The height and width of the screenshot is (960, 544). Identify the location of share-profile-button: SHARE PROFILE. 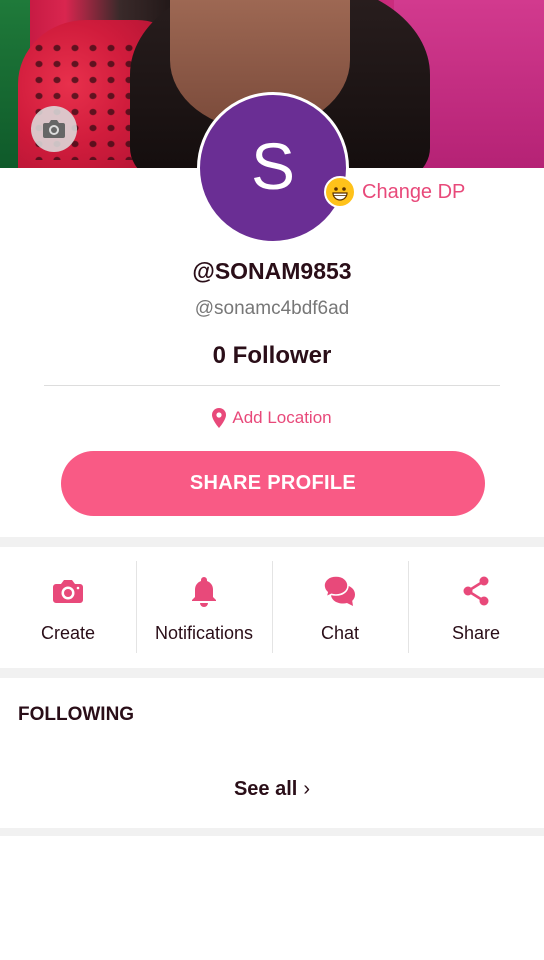
(273, 483).